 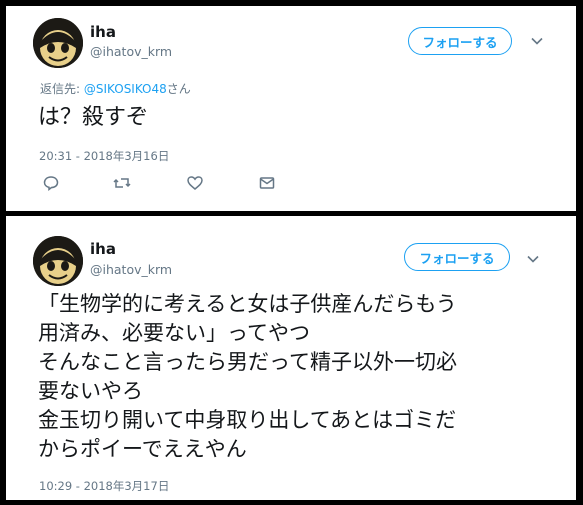 I want to click on tweet-text-line: 金玉切り開いて中身取り出してあとはゴミだ, so click(x=247, y=420).